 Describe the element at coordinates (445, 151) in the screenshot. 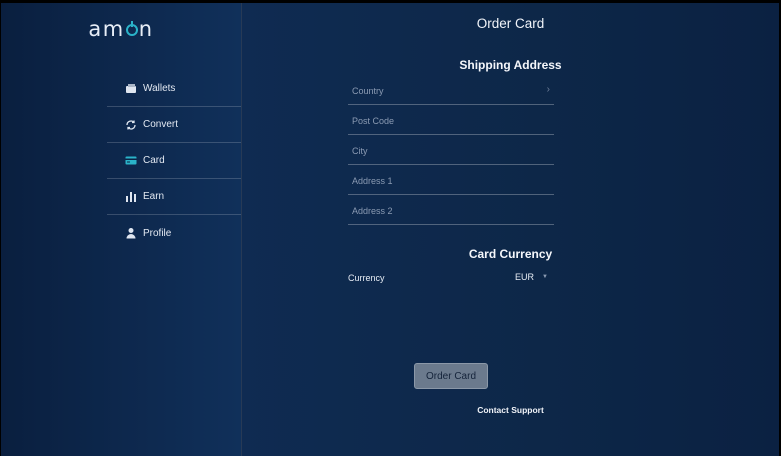

I see `city-input` at that location.